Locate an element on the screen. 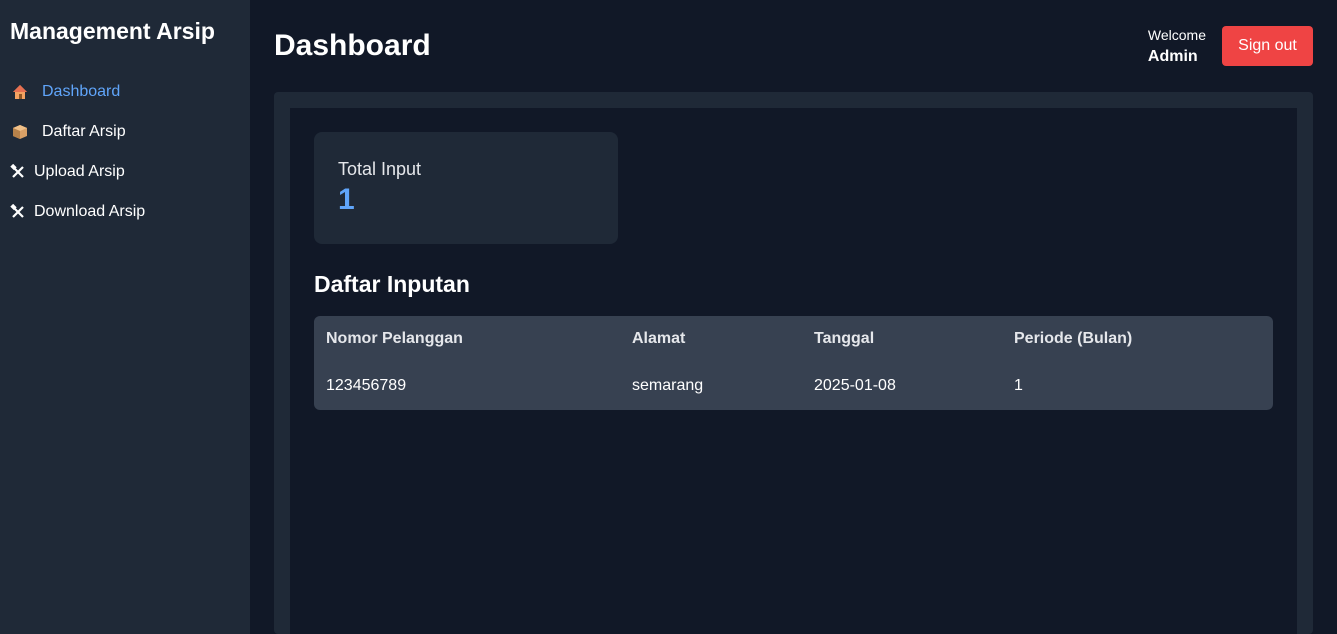 Image resolution: width=1337 pixels, height=634 pixels. page-title: Dashboard is located at coordinates (352, 45).